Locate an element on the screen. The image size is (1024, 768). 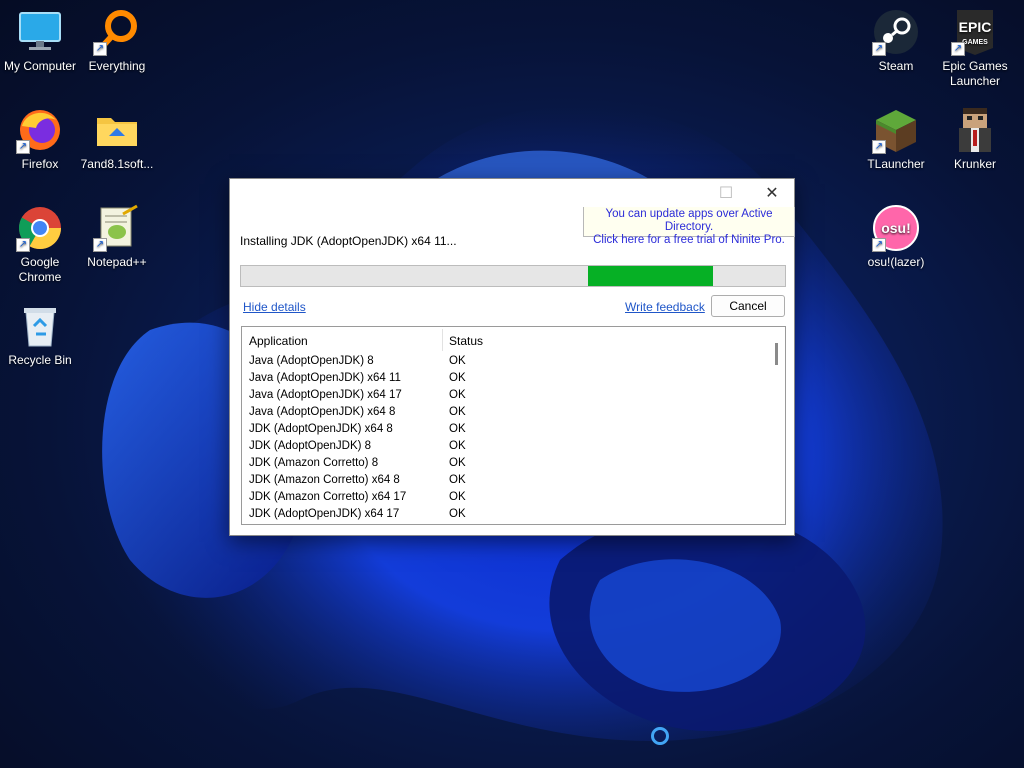
list-header: Application Status is located at coordinates (513, 340).